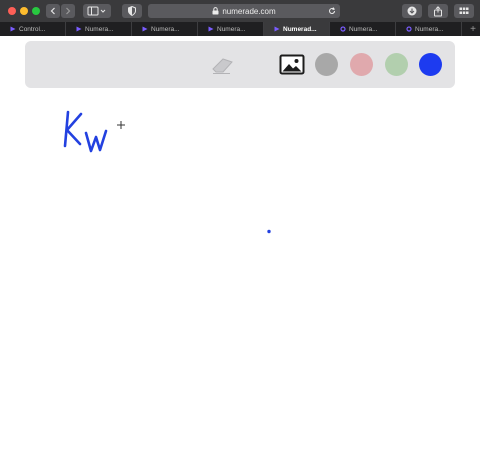 The image size is (480, 464). I want to click on share-icon, so click(438, 10).